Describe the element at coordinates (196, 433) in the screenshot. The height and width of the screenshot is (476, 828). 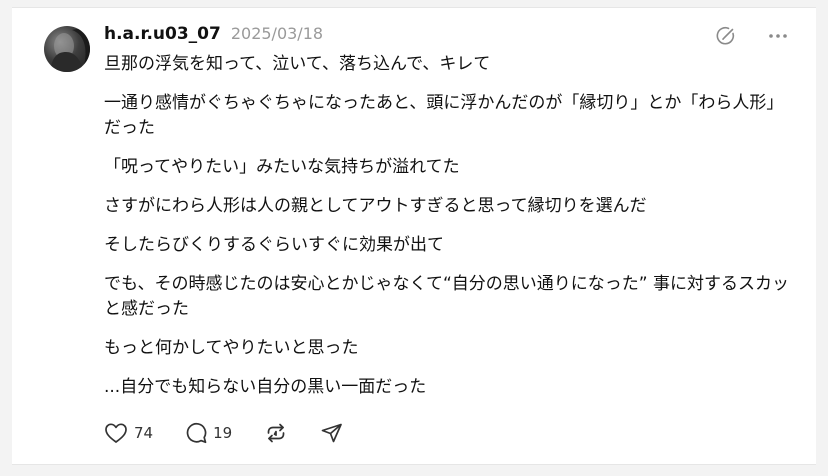
I see `comment-icon` at that location.